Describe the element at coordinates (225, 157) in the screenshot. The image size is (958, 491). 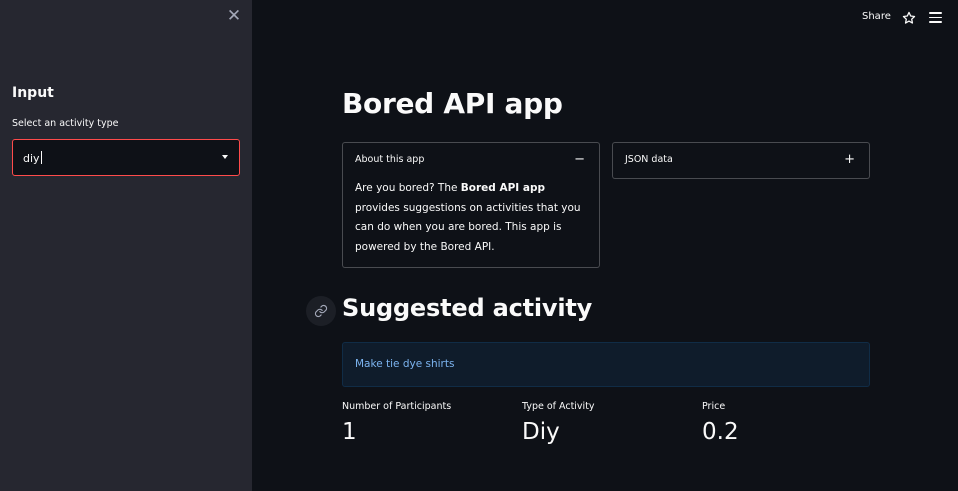
I see `chevron-down-icon` at that location.